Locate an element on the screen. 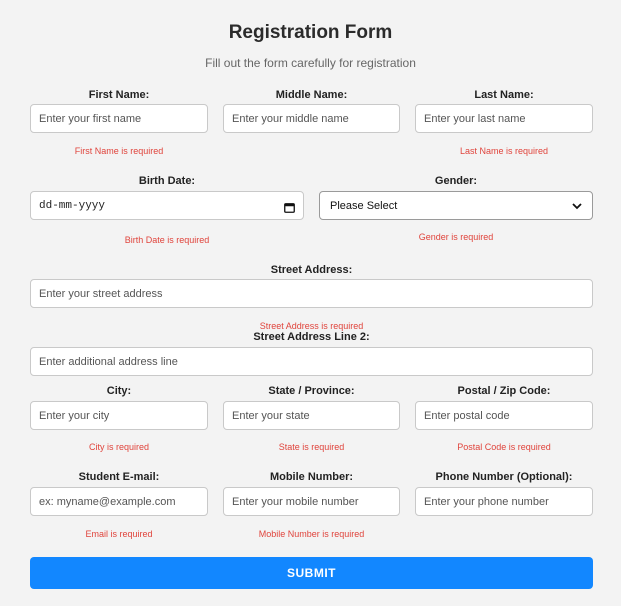 This screenshot has width=621, height=606. first-name-label: First Name: is located at coordinates (119, 95).